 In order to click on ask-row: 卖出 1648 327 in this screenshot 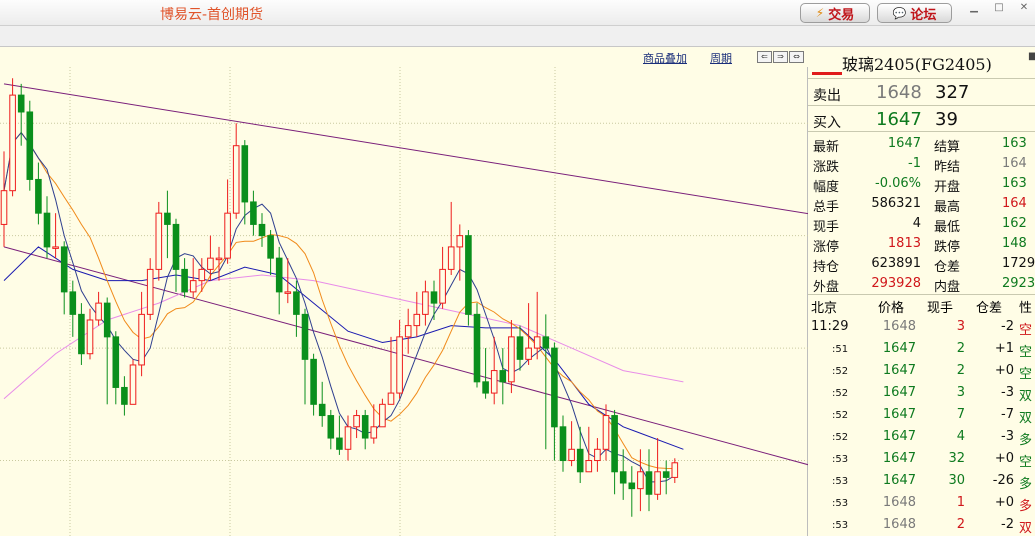, I will do `click(921, 93)`.